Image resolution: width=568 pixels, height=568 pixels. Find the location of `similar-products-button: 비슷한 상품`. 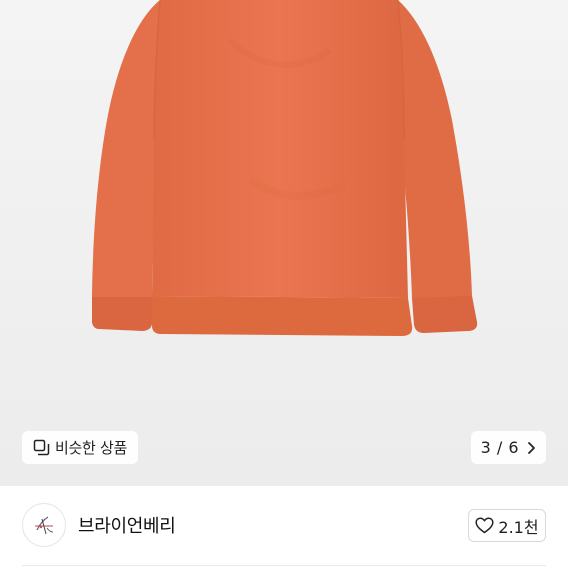

similar-products-button: 비슷한 상품 is located at coordinates (80, 447).